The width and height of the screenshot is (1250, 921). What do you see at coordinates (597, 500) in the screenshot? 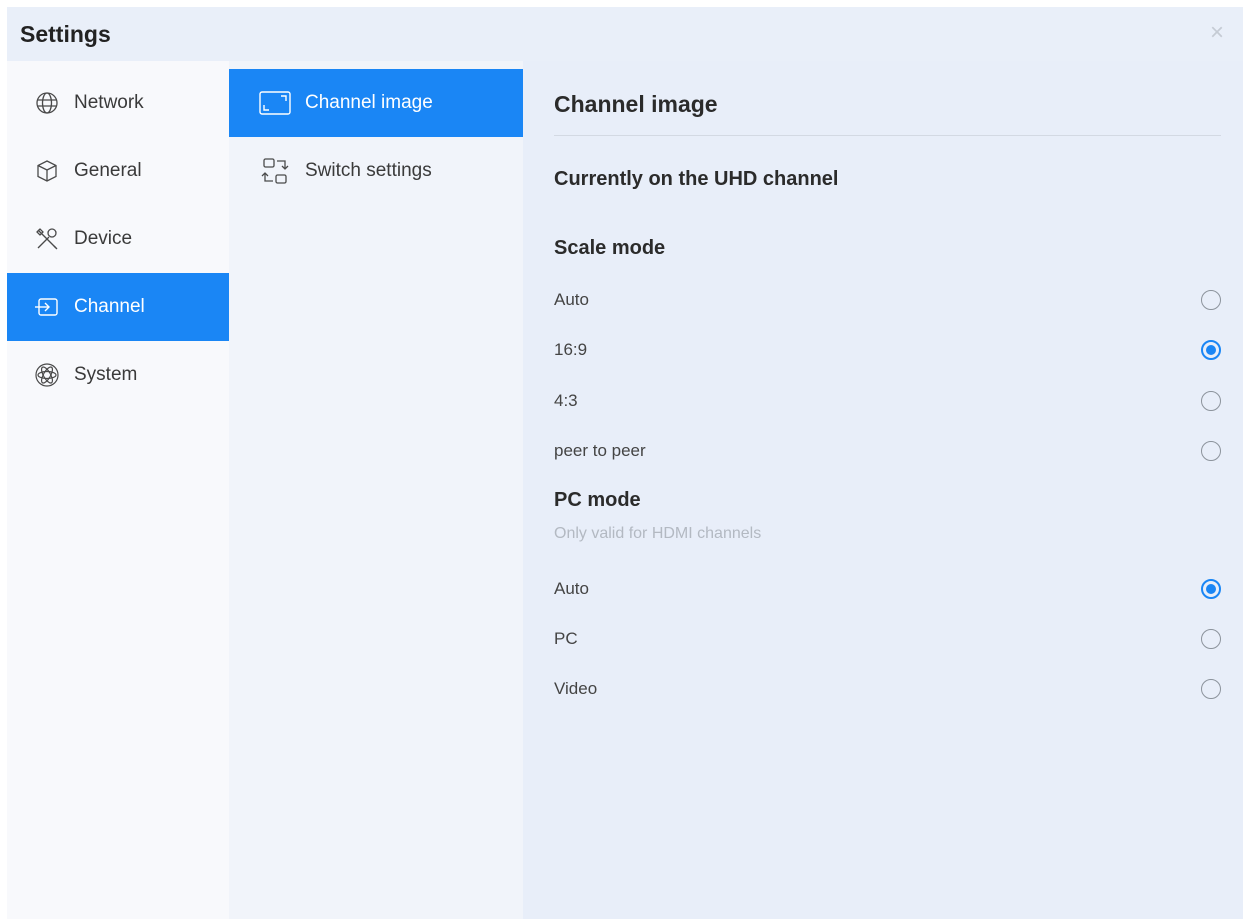
I see `pc-mode-heading: PC mode` at bounding box center [597, 500].